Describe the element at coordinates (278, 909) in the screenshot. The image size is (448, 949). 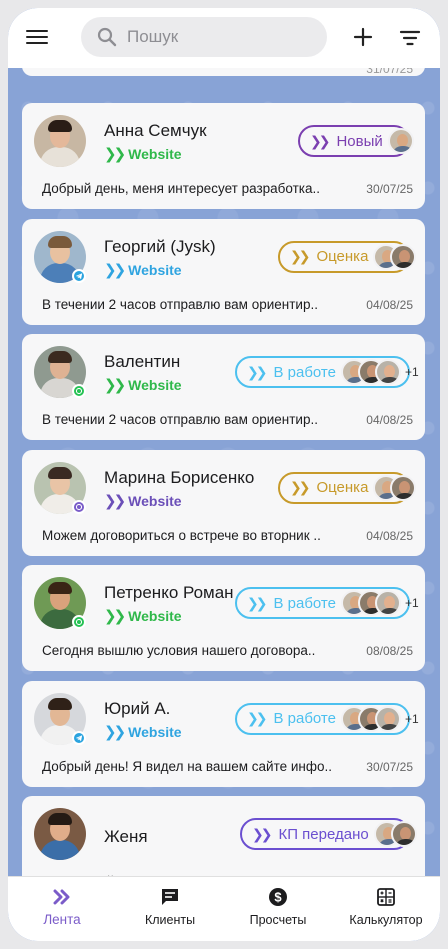
I see `tab-dollar: $ Просчеты` at that location.